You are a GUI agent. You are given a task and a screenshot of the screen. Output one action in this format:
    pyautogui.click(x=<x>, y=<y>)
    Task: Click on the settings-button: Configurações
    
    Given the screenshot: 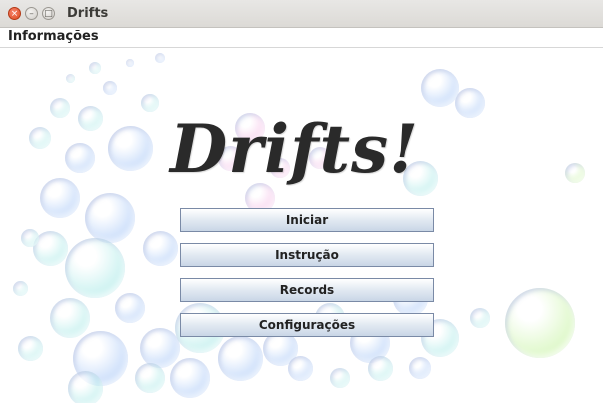 What is the action you would take?
    pyautogui.click(x=307, y=325)
    